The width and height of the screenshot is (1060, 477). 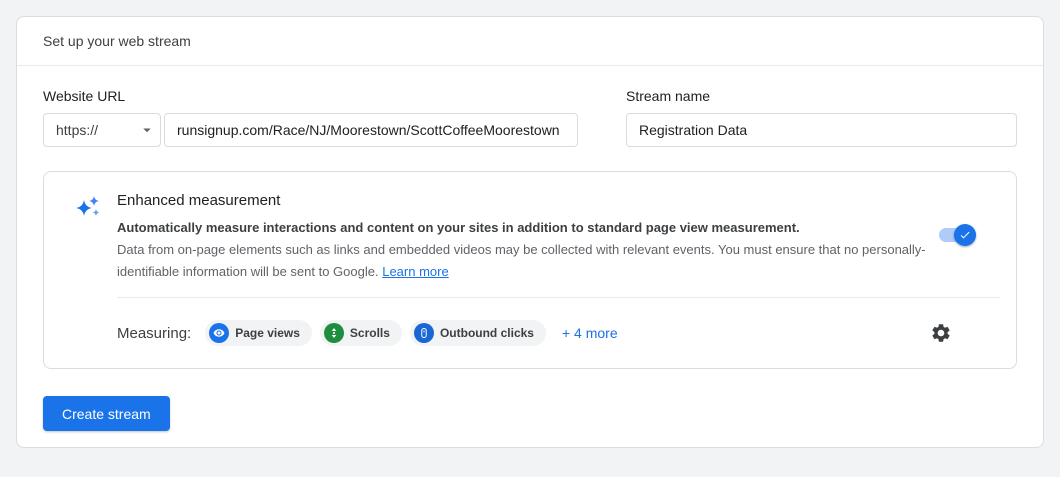 I want to click on scroll-arrows-icon, so click(x=333, y=333).